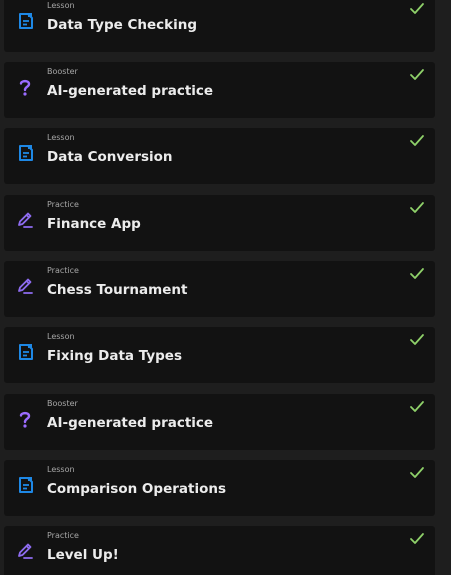 The image size is (451, 575). What do you see at coordinates (219, 355) in the screenshot?
I see `list-item: Lesson Fixing Data Types` at bounding box center [219, 355].